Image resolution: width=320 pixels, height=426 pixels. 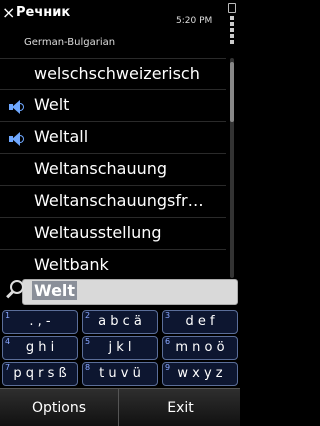 I want to click on key-letters: m n o ö, so click(x=200, y=347).